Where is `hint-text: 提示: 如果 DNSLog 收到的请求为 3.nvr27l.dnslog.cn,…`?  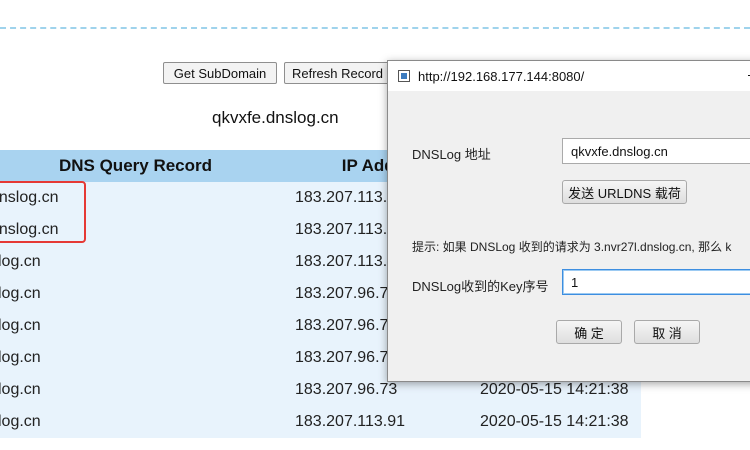 hint-text: 提示: 如果 DNSLog 收到的请求为 3.nvr27l.dnslog.cn,… is located at coordinates (572, 247).